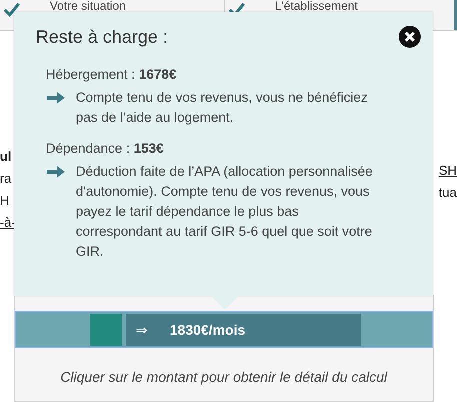 The image size is (457, 402). I want to click on close-button, so click(410, 37).